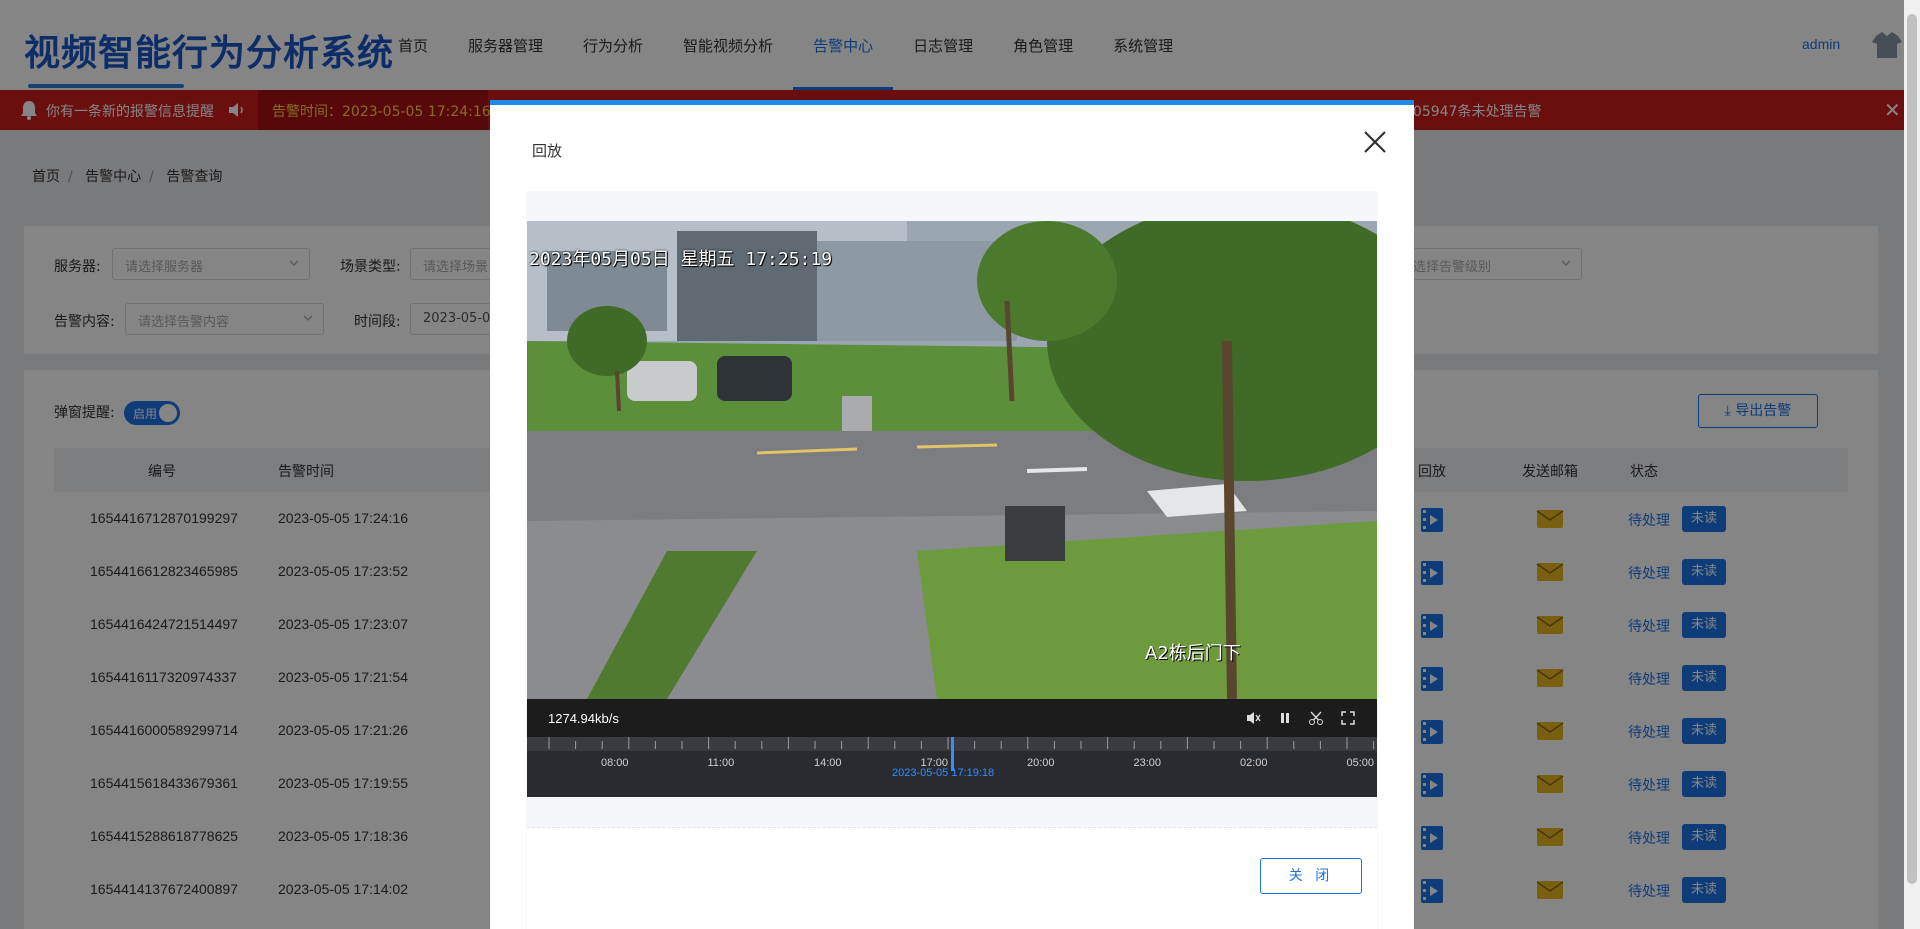  Describe the element at coordinates (583, 718) in the screenshot. I see `bitrate-readout: 1274.94kb/s` at that location.